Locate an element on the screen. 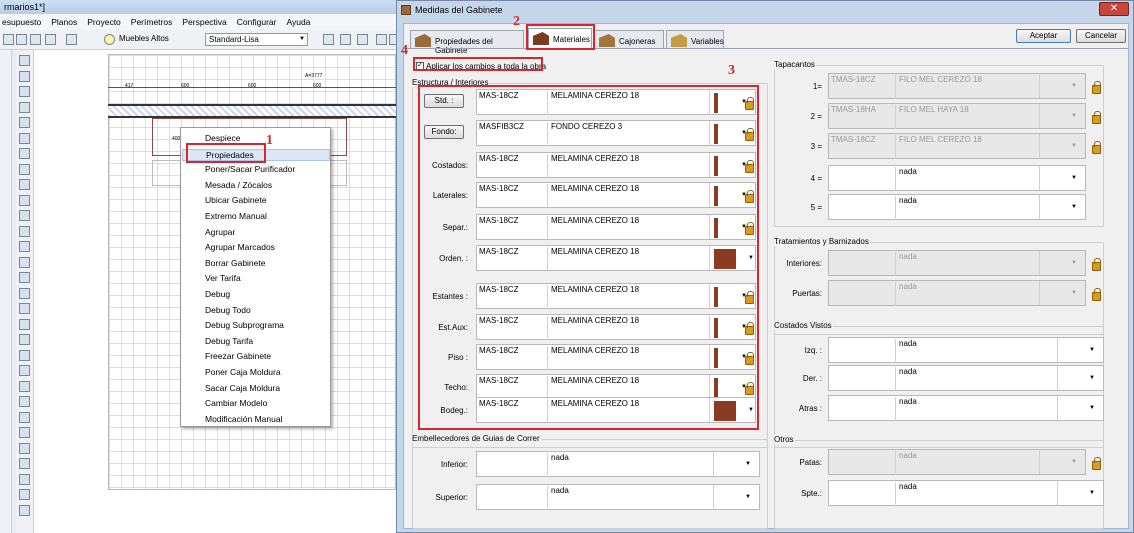 This screenshot has width=1134, height=533. tab-variables: Variables is located at coordinates (695, 39).